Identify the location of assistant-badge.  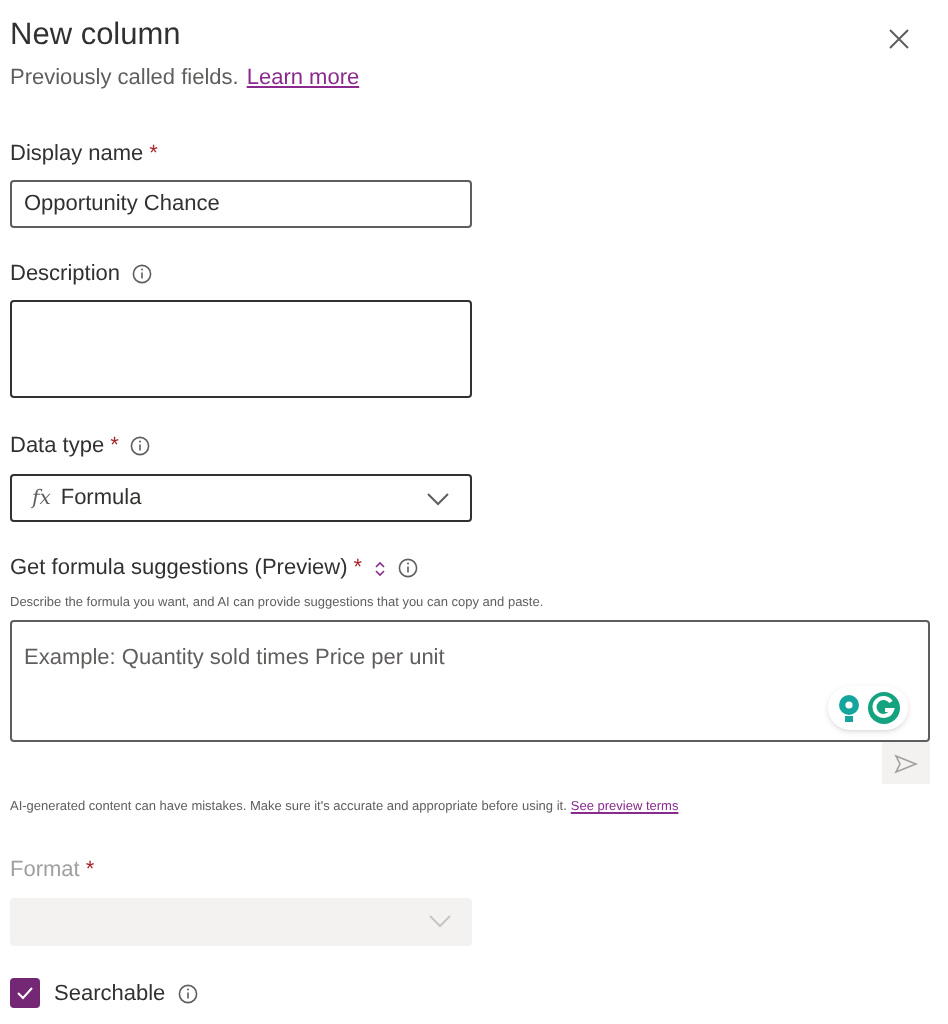
(868, 708).